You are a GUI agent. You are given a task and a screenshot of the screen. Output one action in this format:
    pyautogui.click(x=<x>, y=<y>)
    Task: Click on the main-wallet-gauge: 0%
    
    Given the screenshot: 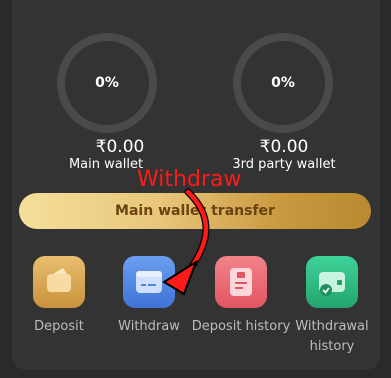 What is the action you would take?
    pyautogui.click(x=107, y=83)
    